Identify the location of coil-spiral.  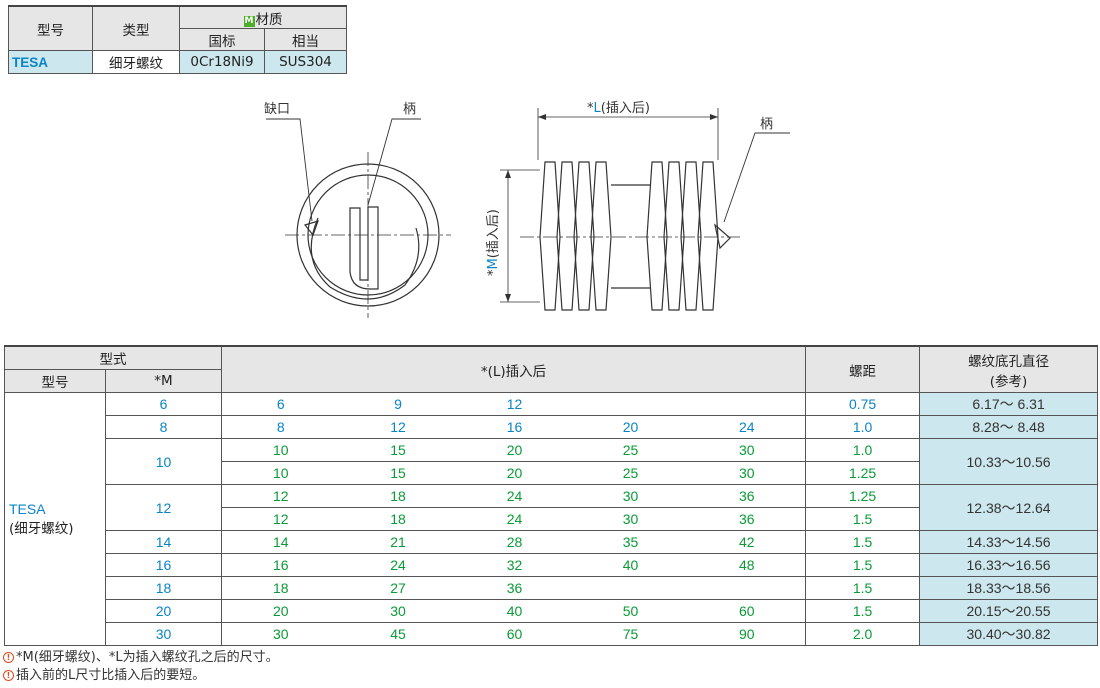
(365, 258).